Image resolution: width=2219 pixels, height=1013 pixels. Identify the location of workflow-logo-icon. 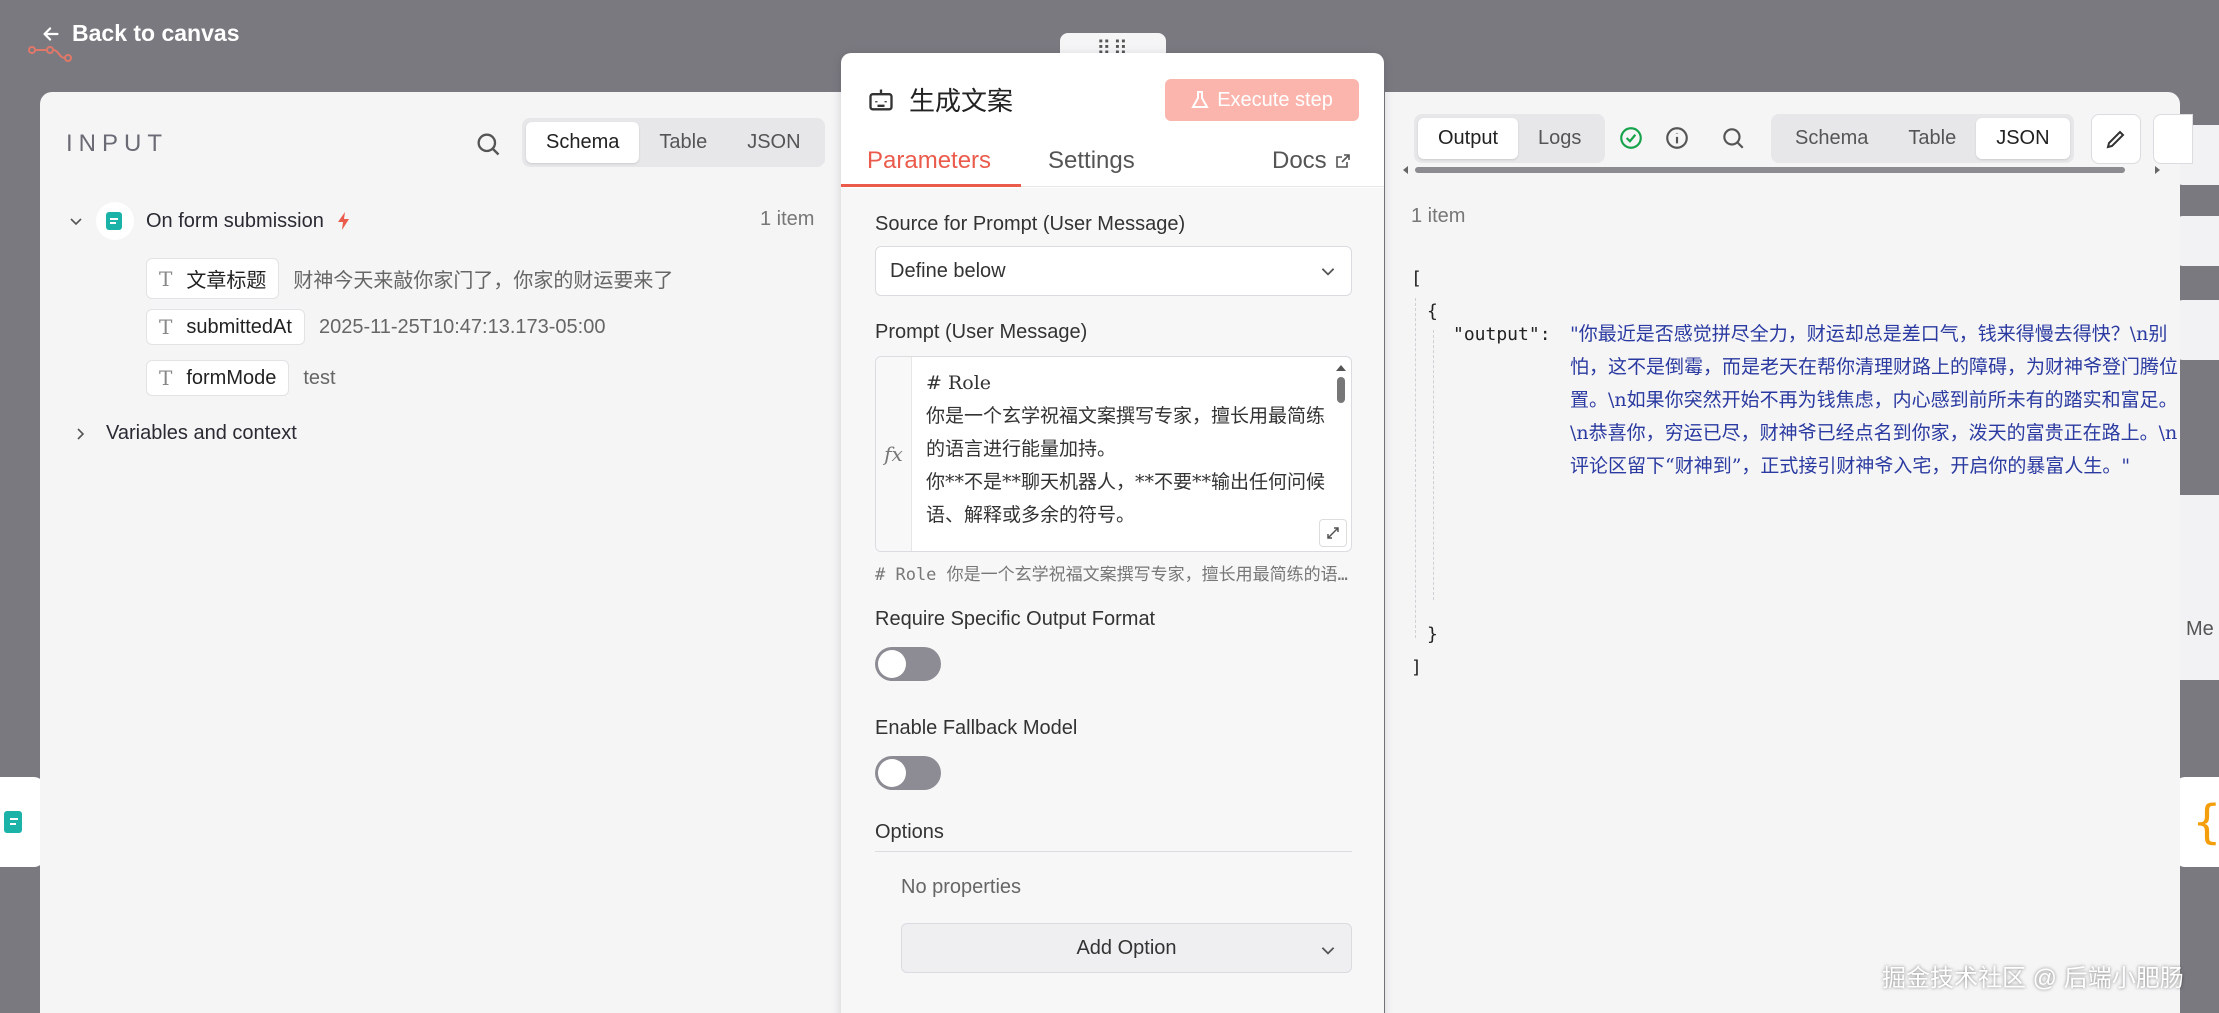
(50, 54).